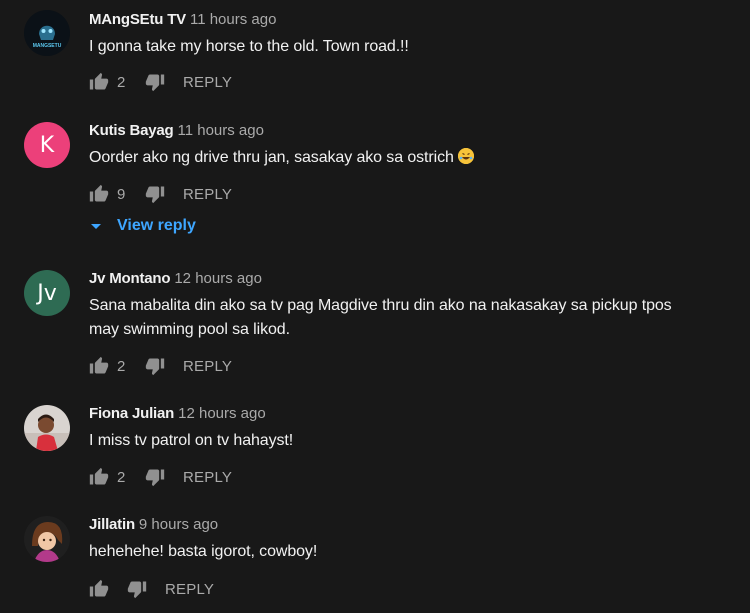  I want to click on comment-header: Jillatin 9 hours ago, so click(153, 525).